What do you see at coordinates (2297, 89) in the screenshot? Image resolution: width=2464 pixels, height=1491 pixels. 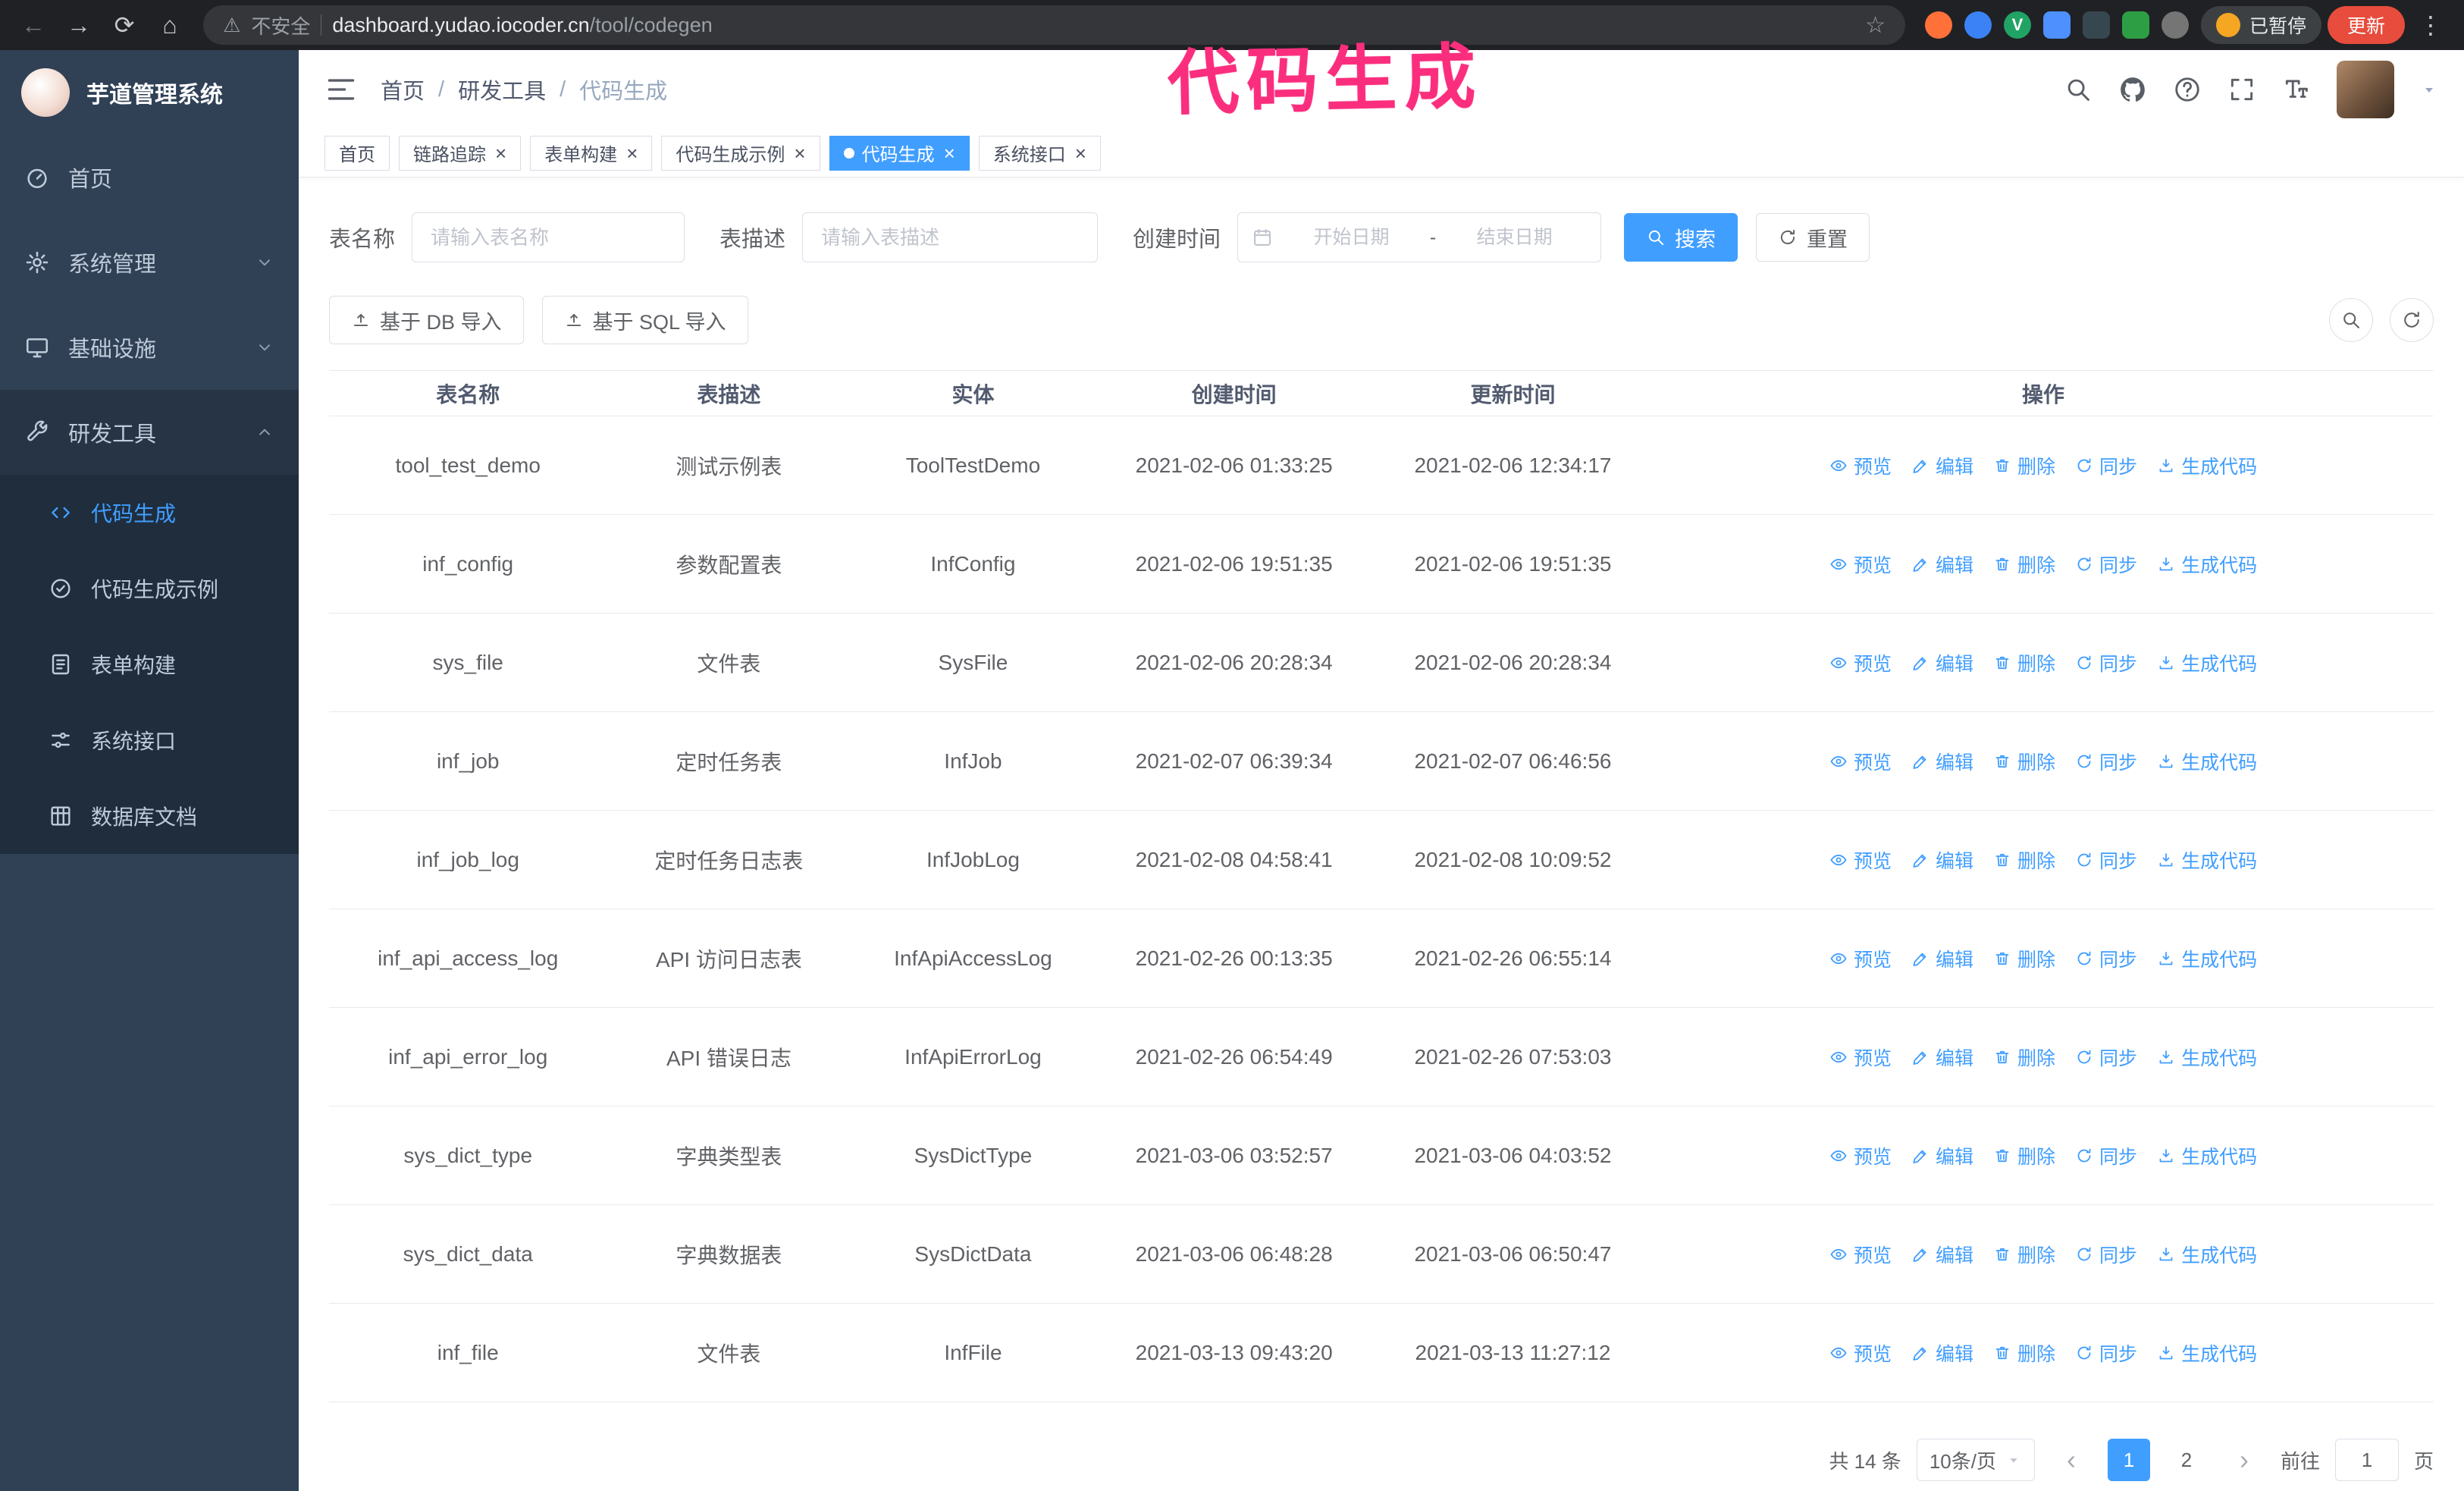 I see `font-size-icon` at bounding box center [2297, 89].